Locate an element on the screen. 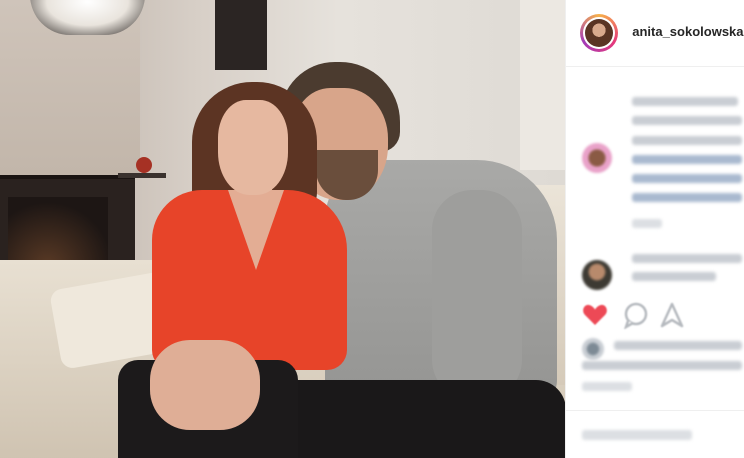  avatar-border is located at coordinates (599, 33).